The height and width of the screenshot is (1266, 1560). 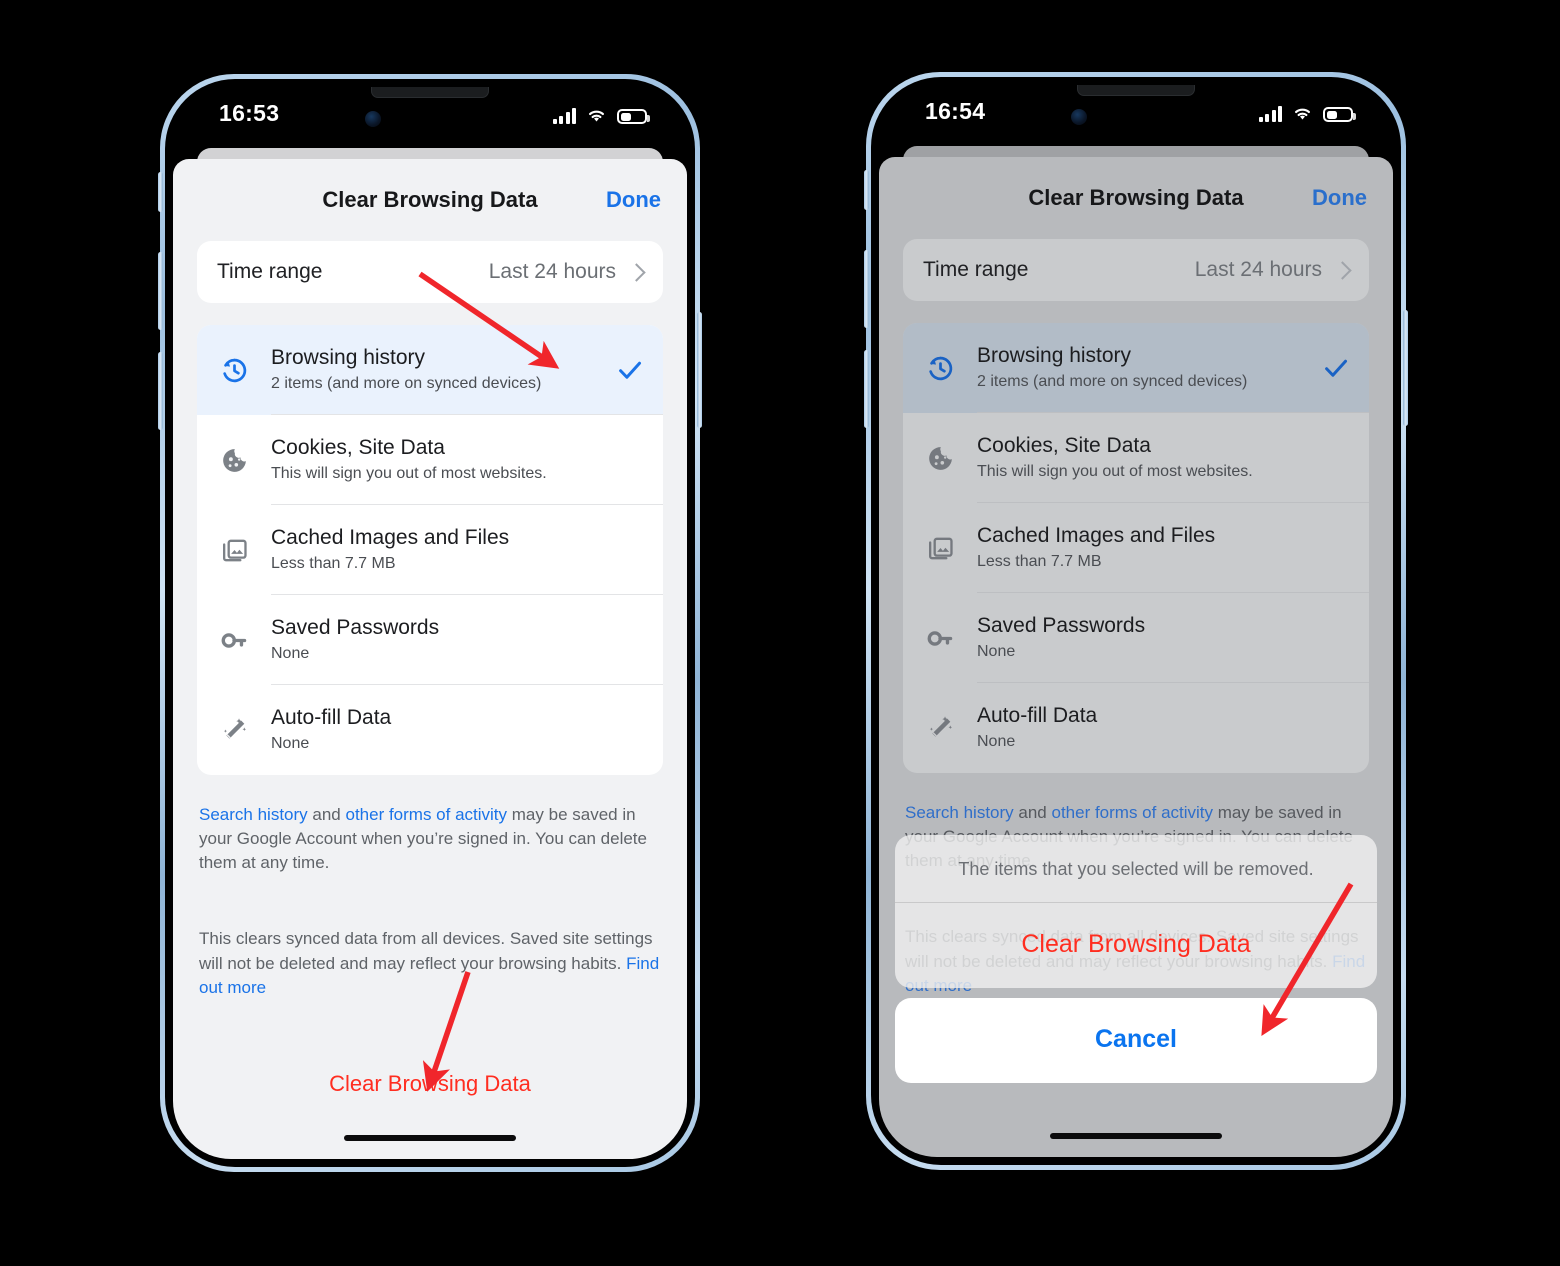 I want to click on cached-images-icon, so click(x=940, y=548).